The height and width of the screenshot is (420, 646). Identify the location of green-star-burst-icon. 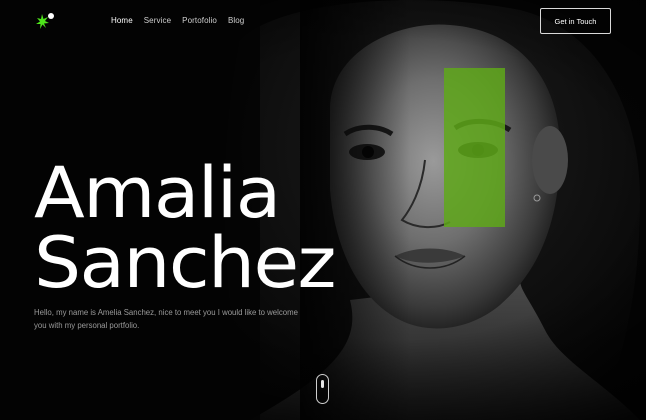
(45, 22).